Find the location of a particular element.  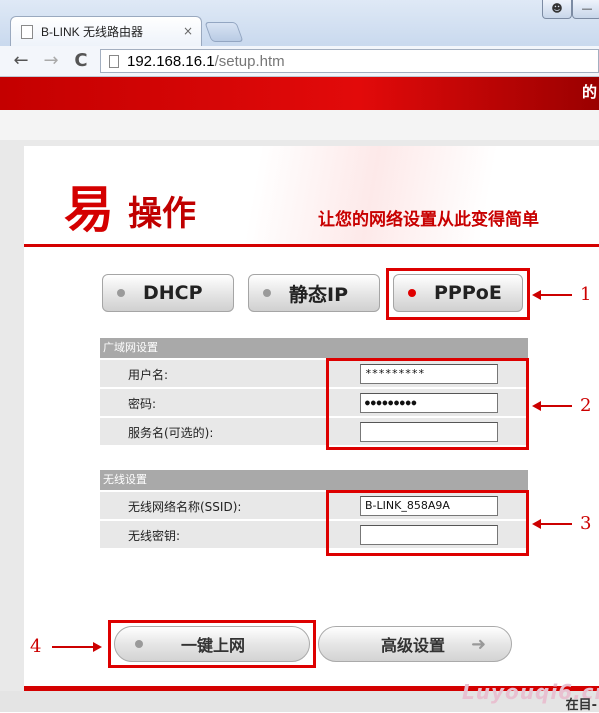

reload-icon: C is located at coordinates (81, 61).